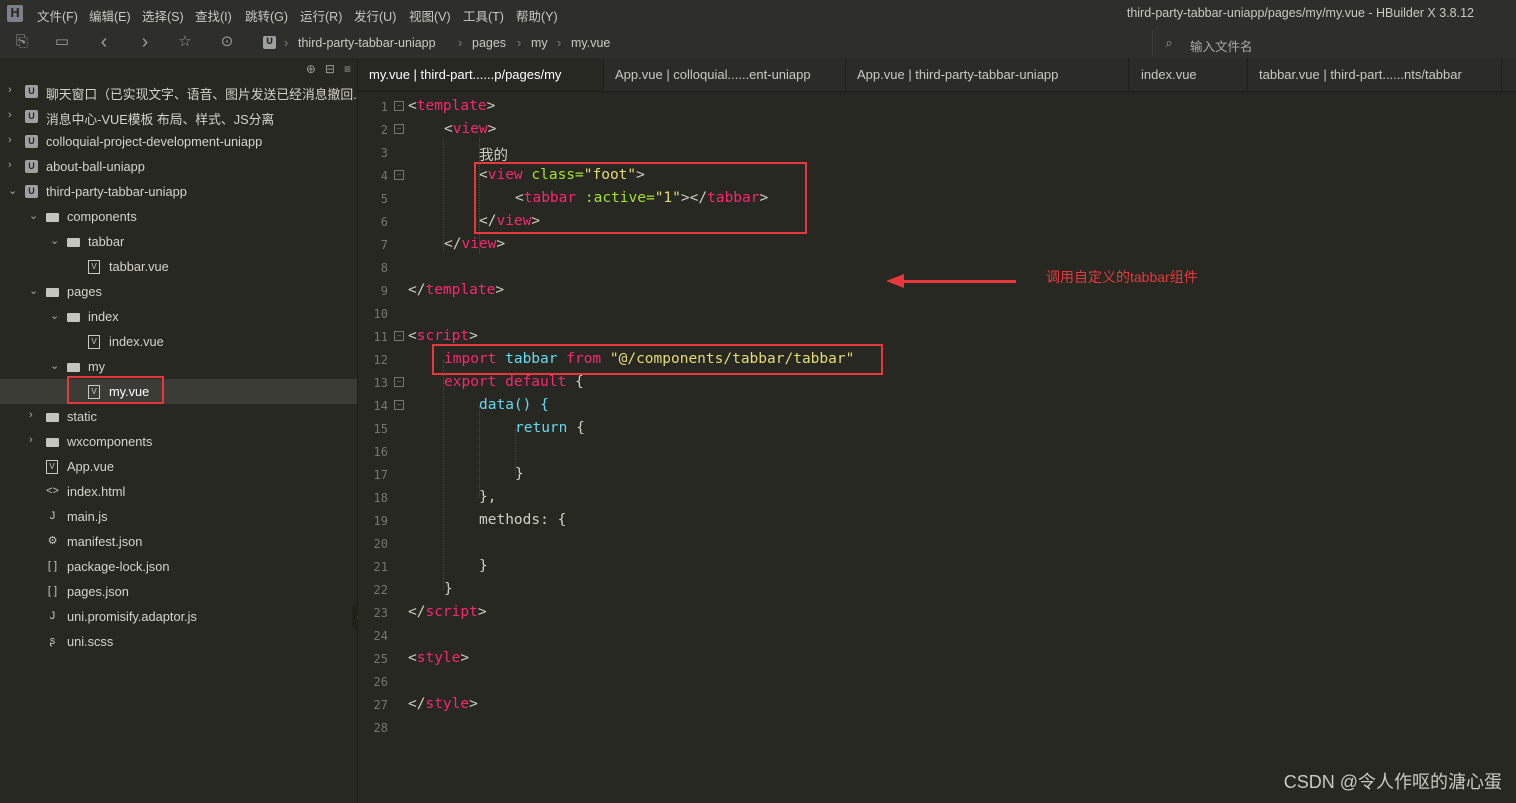 This screenshot has width=1516, height=803. I want to click on menu-run: 运行(R), so click(321, 15).